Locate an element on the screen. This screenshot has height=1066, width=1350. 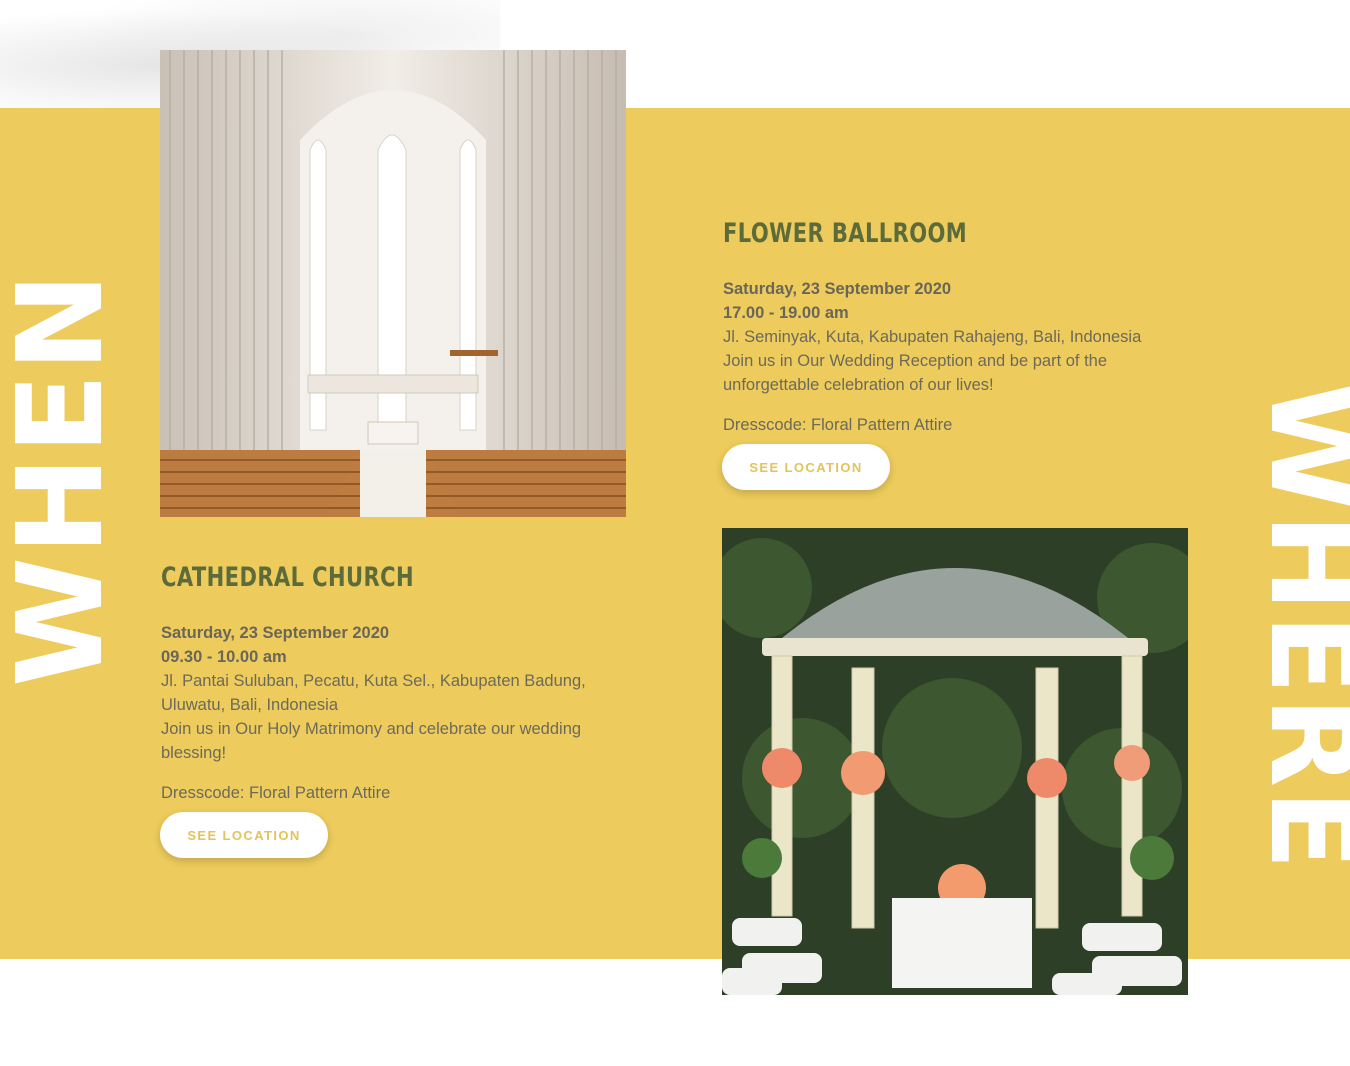
ceremony-see-location-button: SEE LOCATION is located at coordinates (244, 835).